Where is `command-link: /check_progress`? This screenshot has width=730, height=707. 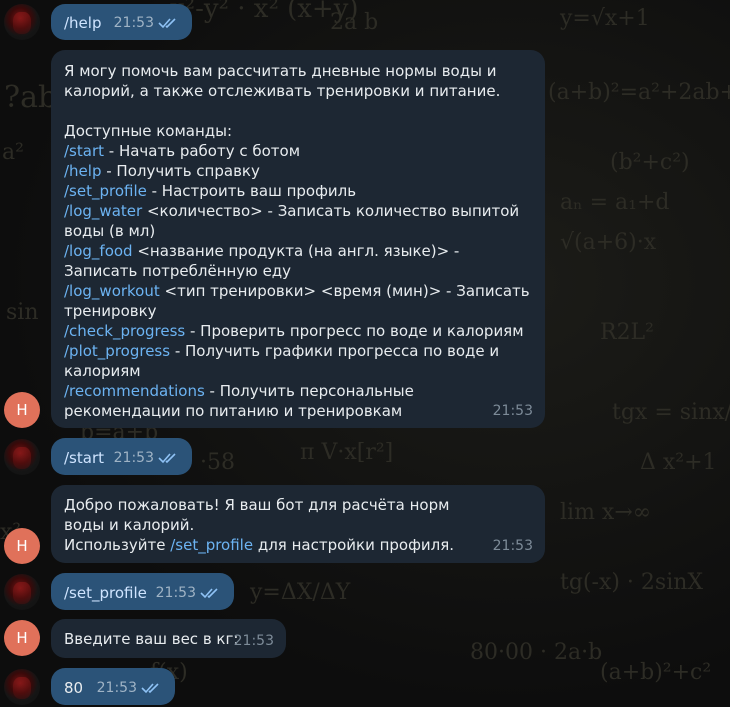
command-link: /check_progress is located at coordinates (124, 331).